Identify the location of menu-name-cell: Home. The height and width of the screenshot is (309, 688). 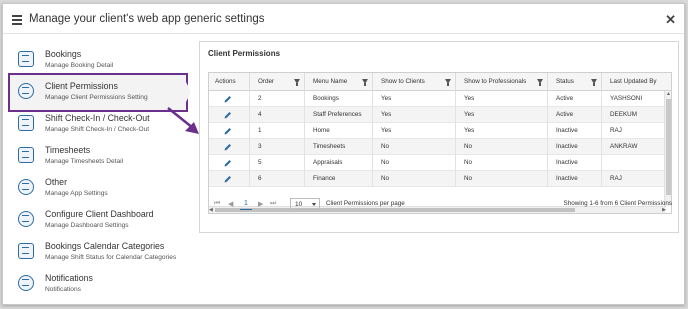
(338, 131).